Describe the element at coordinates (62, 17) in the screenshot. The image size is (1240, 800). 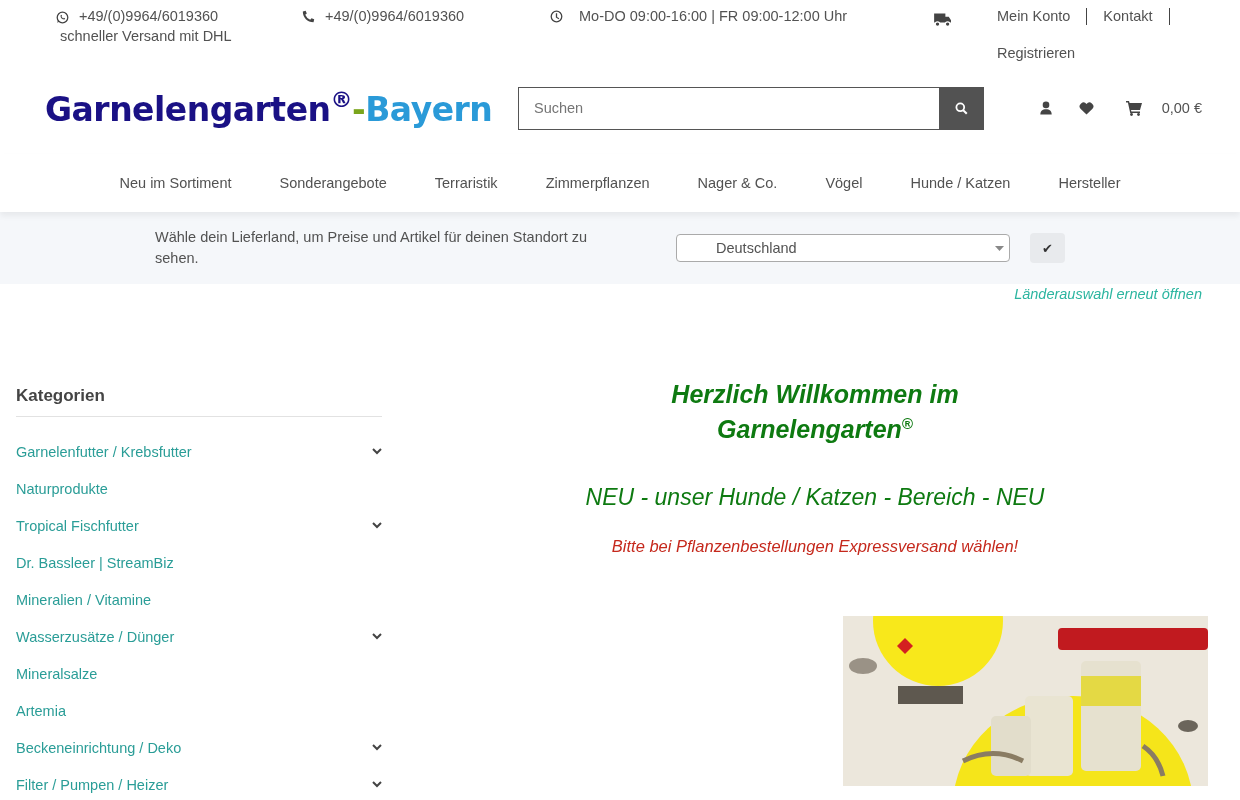
I see `whatsapp-icon` at that location.